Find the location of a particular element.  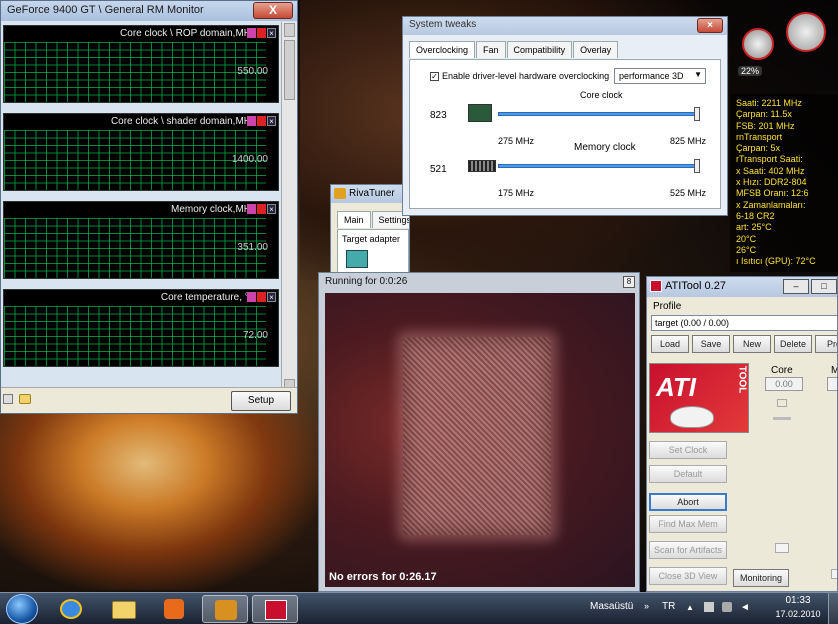

dropdown-icon is located at coordinates (782, 548).